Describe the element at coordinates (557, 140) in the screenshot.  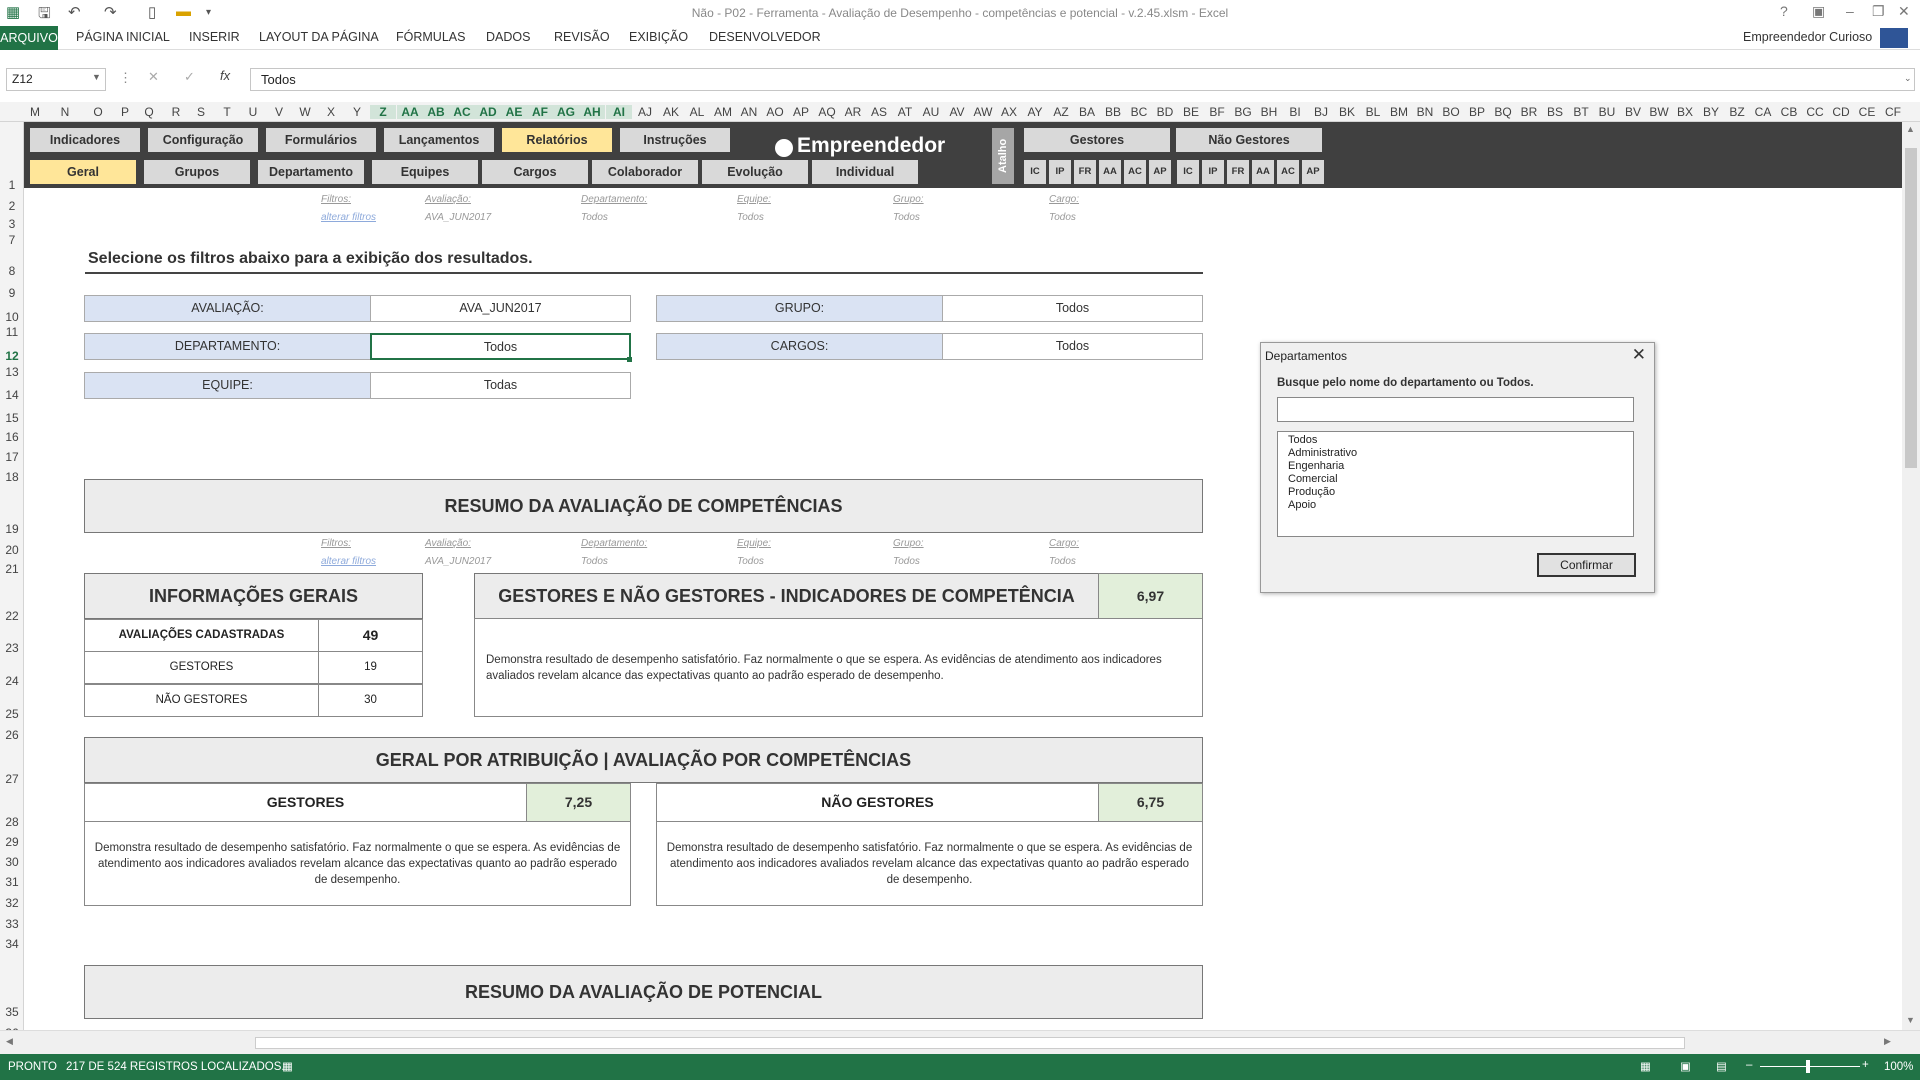
I see `nav-relatorios: Relatórios` at that location.